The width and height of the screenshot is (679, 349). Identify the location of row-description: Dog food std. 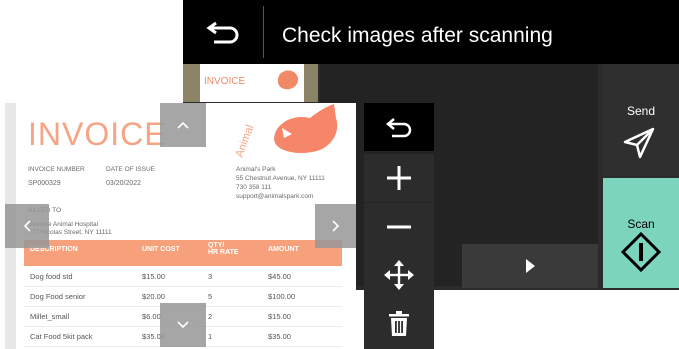
(51, 276).